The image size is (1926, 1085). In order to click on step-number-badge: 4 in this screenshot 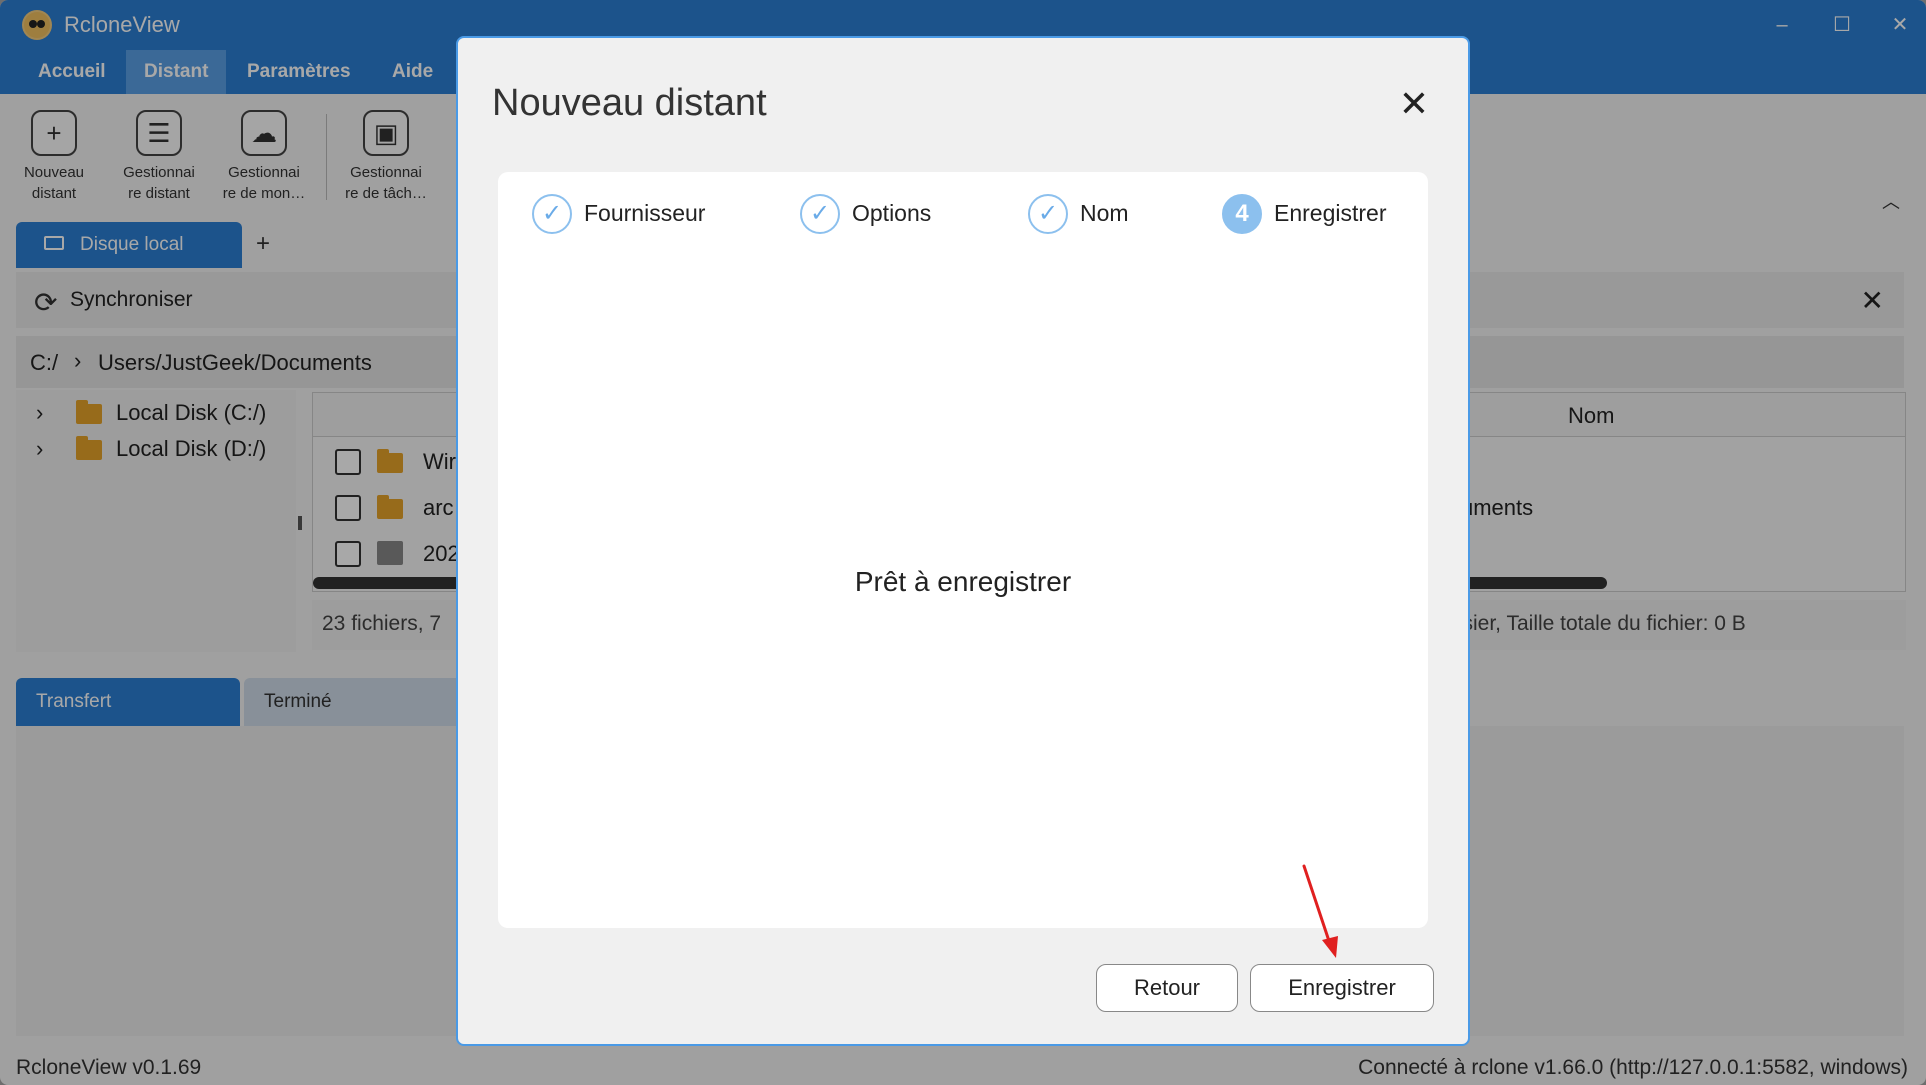, I will do `click(1242, 214)`.